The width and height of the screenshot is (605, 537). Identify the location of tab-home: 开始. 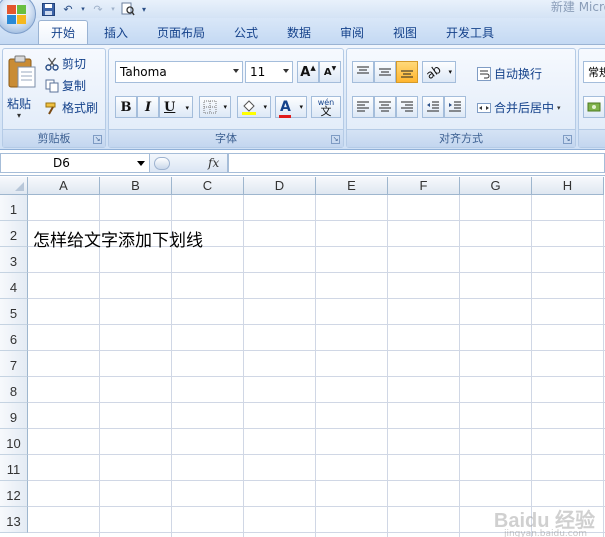
(63, 32).